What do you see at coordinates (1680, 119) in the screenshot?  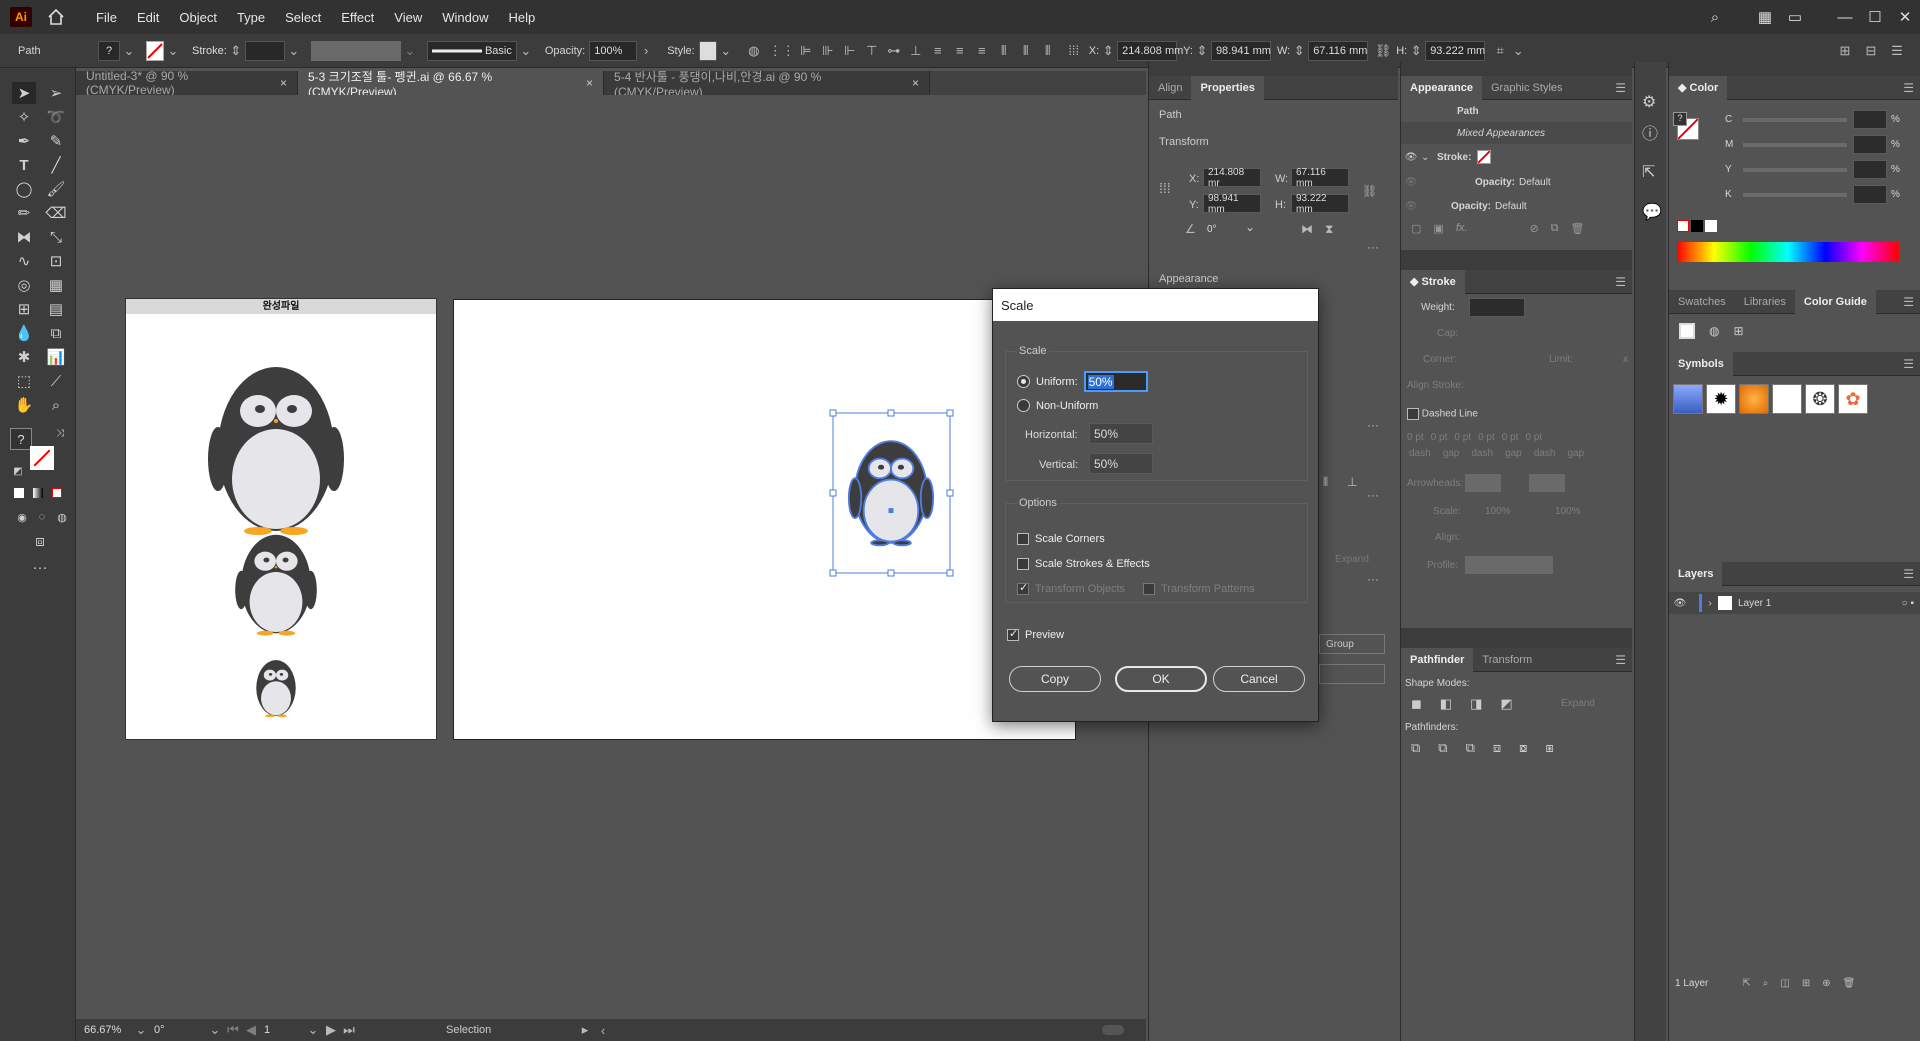 I see `color-fill-box: ?` at bounding box center [1680, 119].